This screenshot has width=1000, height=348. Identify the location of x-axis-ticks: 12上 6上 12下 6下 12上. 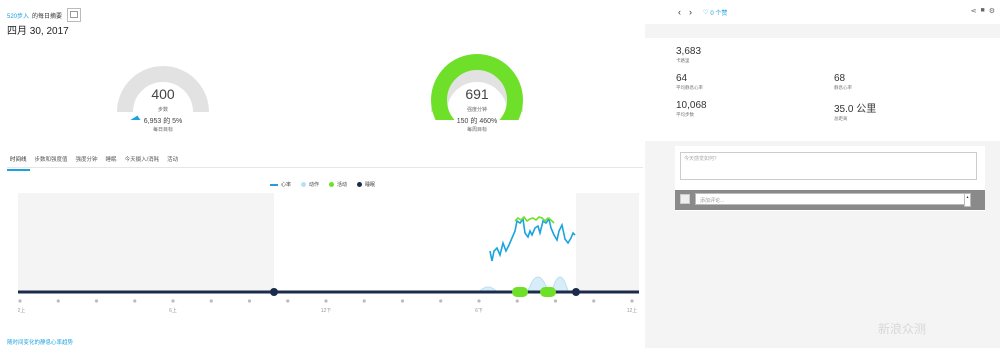
(327, 306).